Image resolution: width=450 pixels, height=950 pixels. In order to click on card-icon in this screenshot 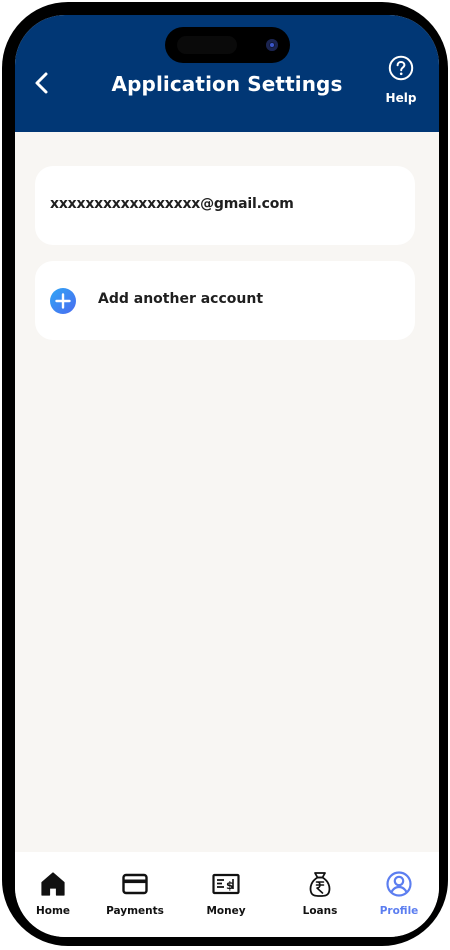, I will do `click(135, 884)`.